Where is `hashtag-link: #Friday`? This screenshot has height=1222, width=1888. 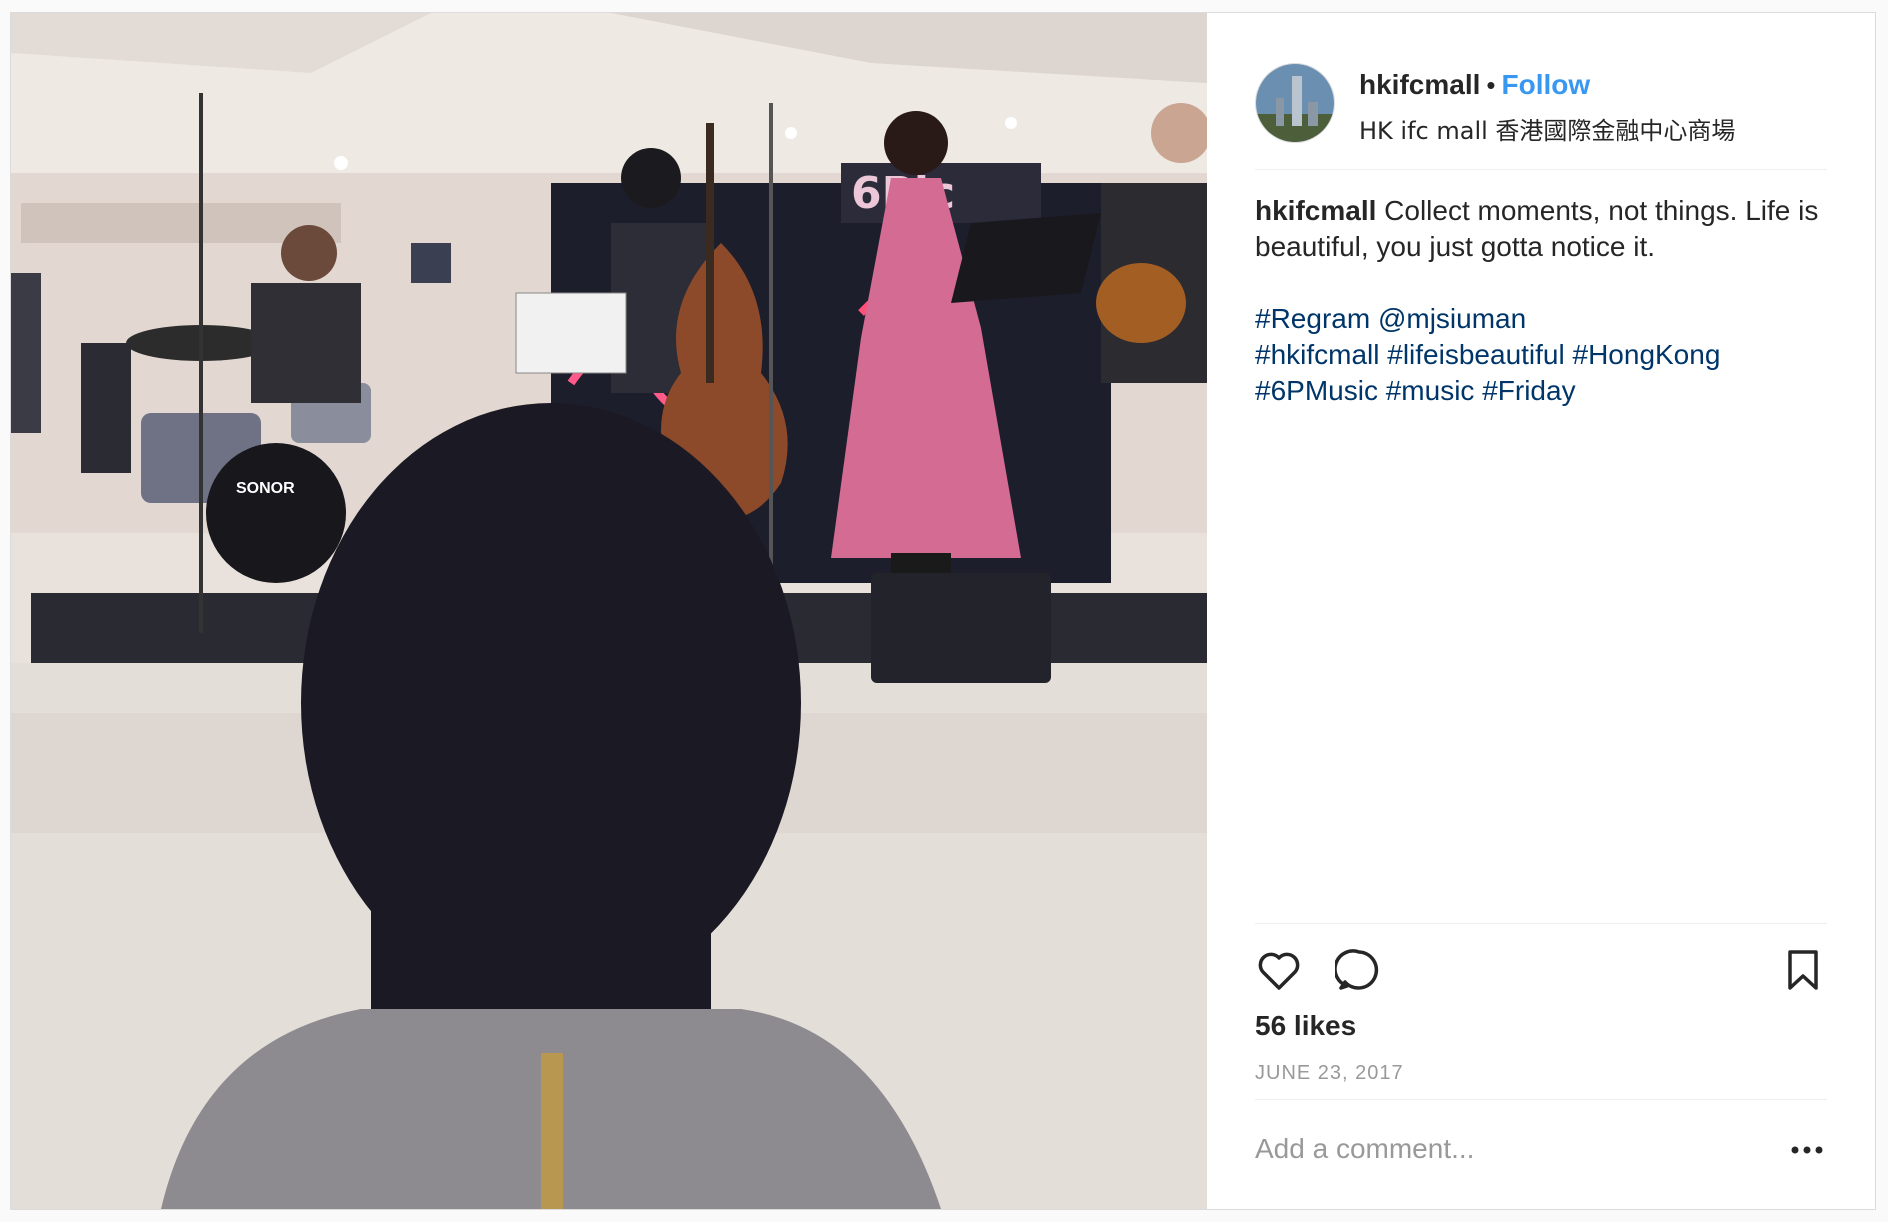
hashtag-link: #Friday is located at coordinates (1528, 390).